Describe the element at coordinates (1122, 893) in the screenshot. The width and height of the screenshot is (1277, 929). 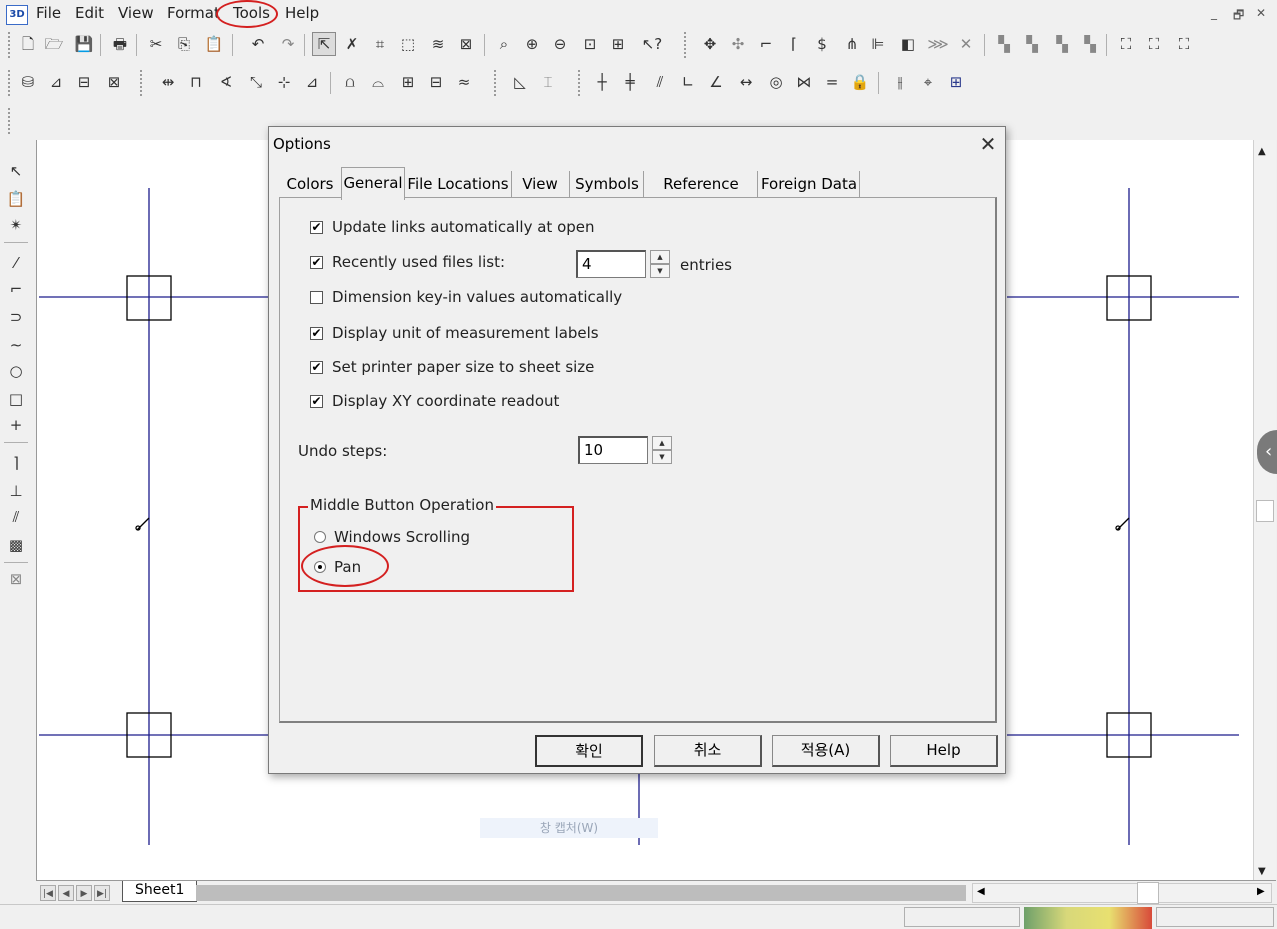
I see `horizontal-scrollbar: ◀ ▶` at that location.